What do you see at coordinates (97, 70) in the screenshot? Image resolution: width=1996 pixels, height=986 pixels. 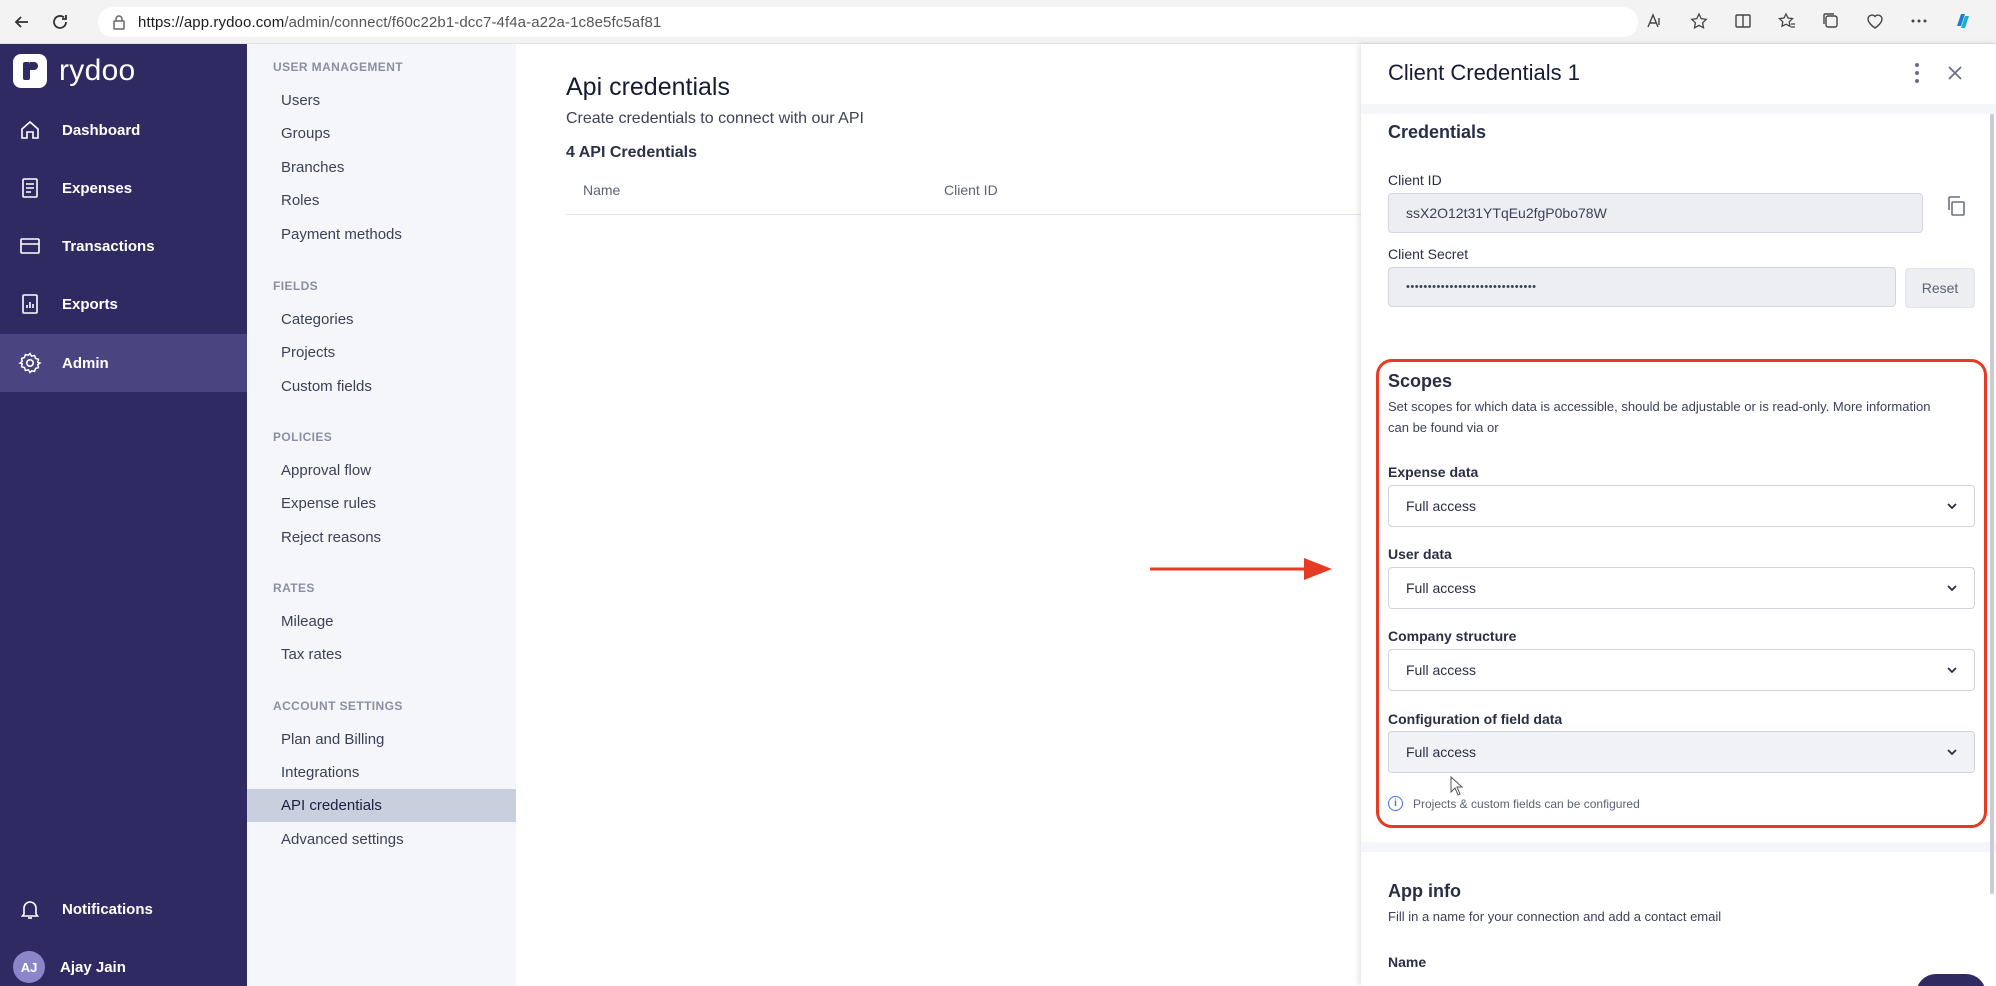 I see `logo-text: rydoo` at bounding box center [97, 70].